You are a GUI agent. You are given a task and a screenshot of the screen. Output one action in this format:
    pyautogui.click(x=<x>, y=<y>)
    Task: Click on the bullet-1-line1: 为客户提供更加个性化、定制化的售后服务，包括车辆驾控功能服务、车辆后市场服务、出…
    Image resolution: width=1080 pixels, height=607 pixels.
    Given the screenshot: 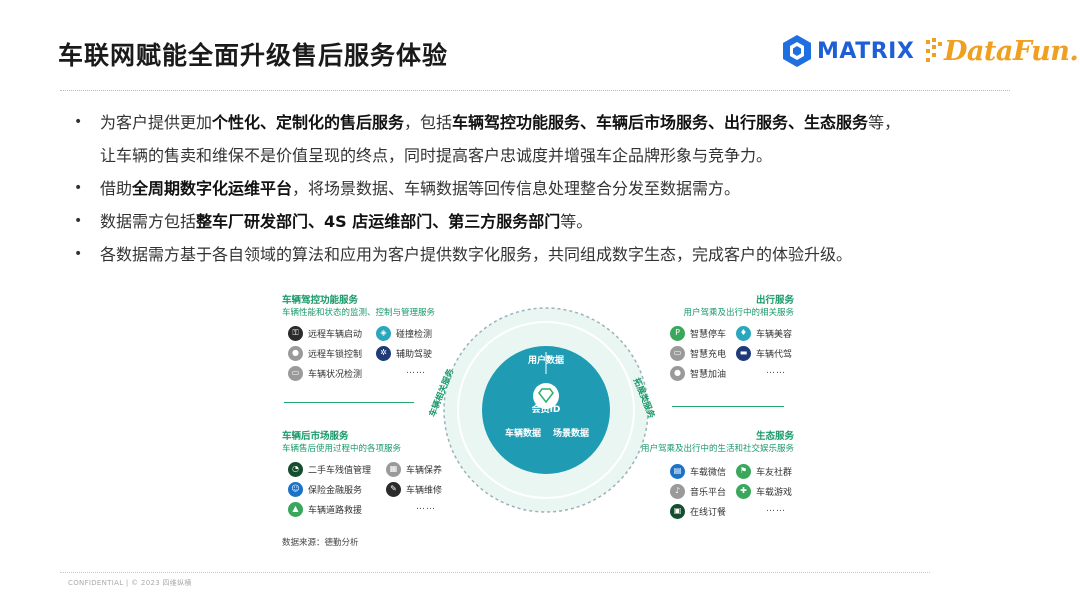 What is the action you would take?
    pyautogui.click(x=560, y=122)
    